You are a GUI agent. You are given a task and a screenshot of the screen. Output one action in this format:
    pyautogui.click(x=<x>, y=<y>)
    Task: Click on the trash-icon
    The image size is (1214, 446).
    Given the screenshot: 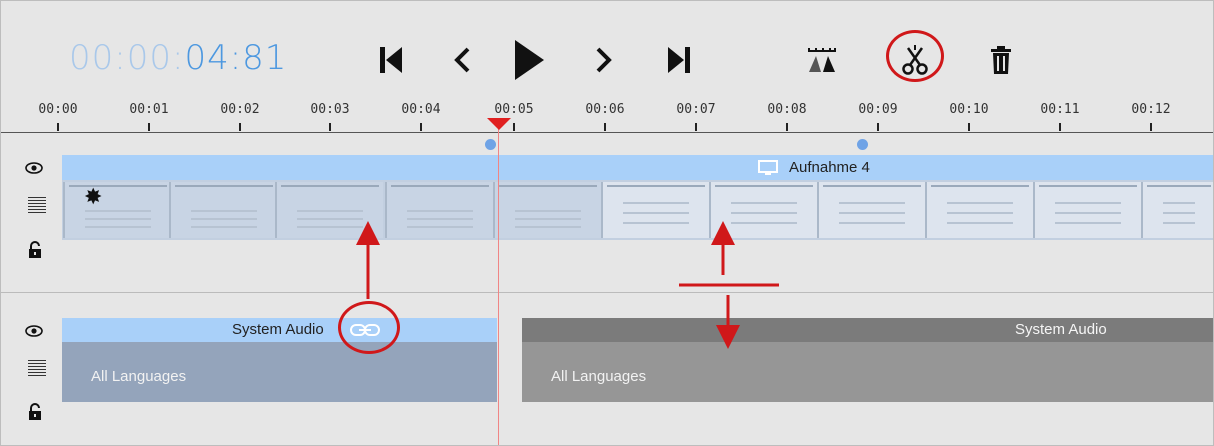 What is the action you would take?
    pyautogui.click(x=1001, y=60)
    